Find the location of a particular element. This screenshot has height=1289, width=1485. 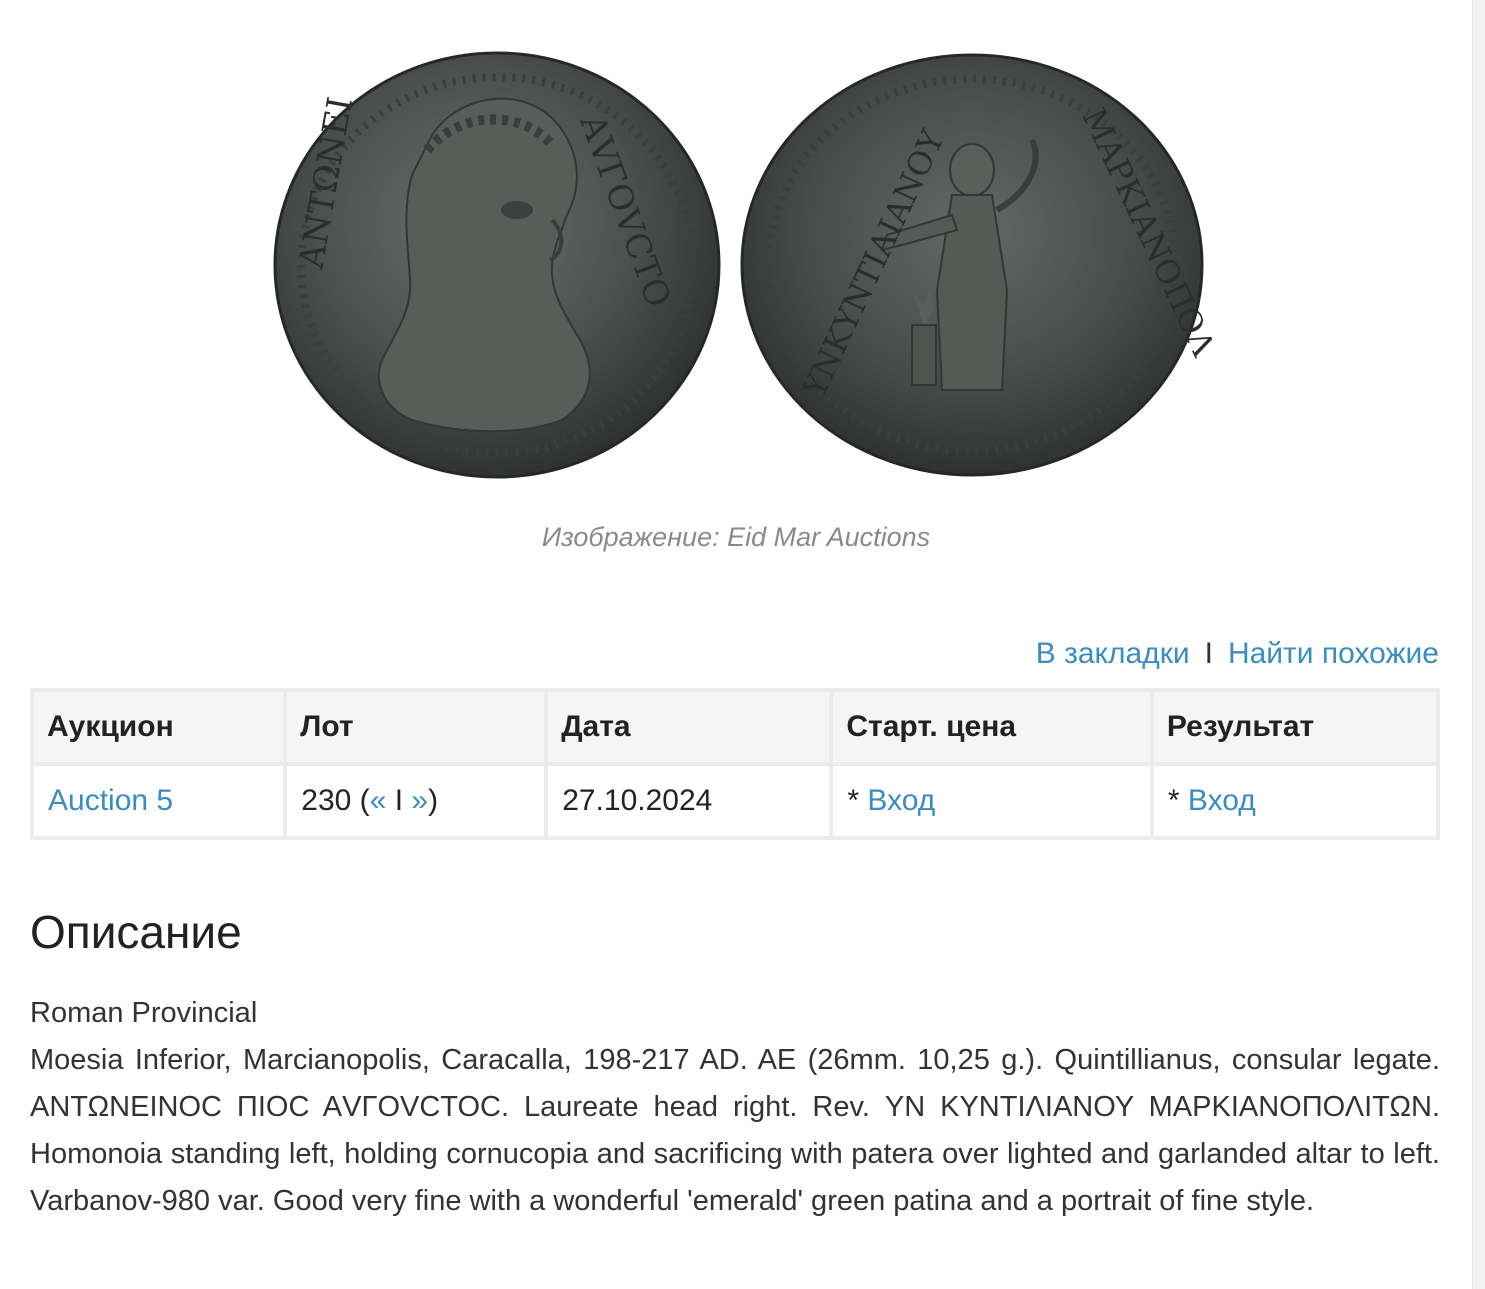

table-header-row: Аукцион Лот Дата Старт. цена Результат is located at coordinates (735, 727).